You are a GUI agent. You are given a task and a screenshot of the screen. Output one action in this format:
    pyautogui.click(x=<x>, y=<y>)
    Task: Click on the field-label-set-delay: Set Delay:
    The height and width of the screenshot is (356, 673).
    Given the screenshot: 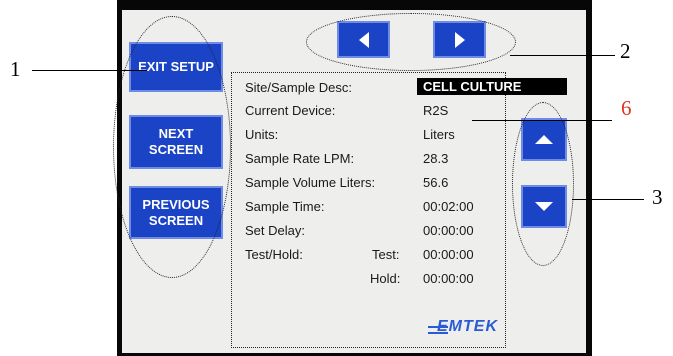 What is the action you would take?
    pyautogui.click(x=275, y=230)
    